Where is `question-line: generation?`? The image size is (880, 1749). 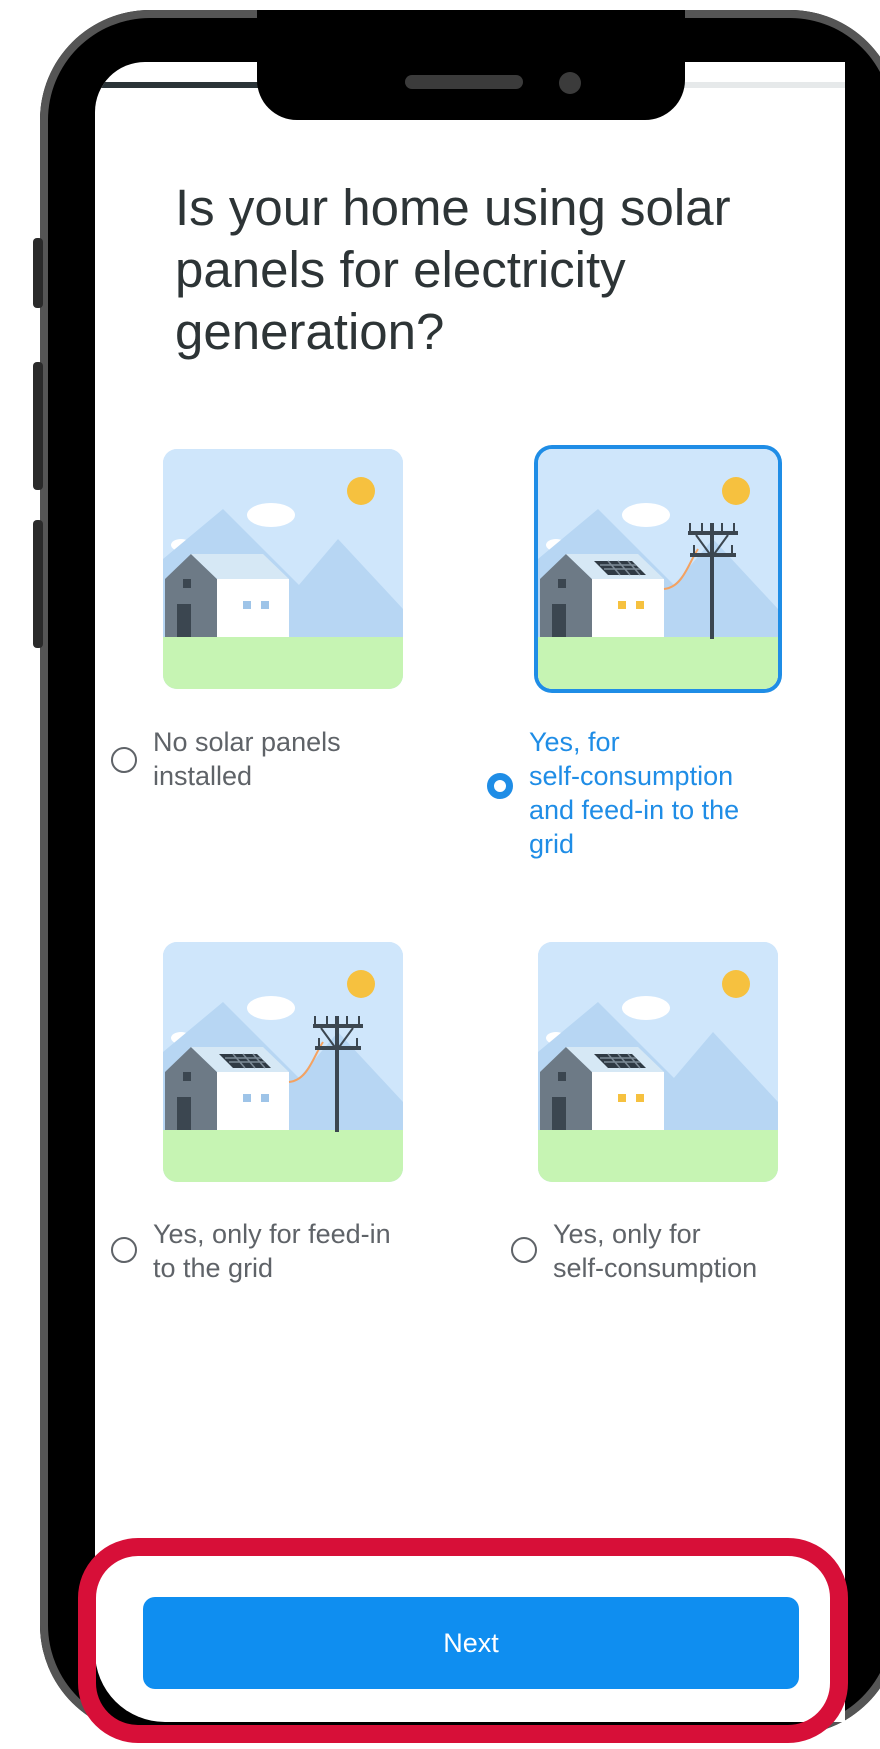
question-line: generation? is located at coordinates (310, 331).